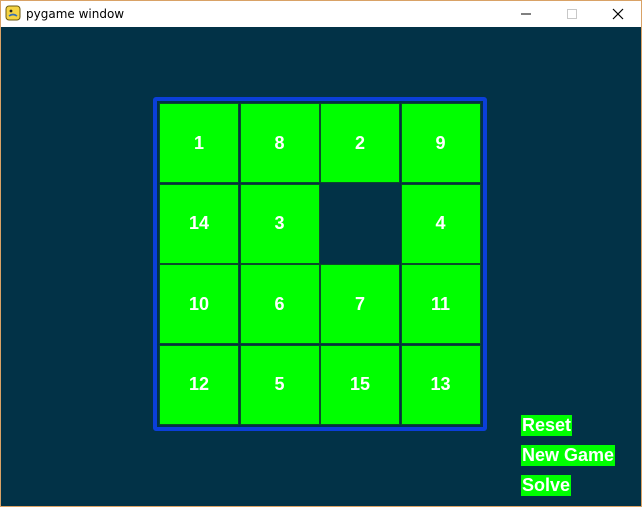  Describe the element at coordinates (547, 425) in the screenshot. I see `reset-button: Reset` at that location.